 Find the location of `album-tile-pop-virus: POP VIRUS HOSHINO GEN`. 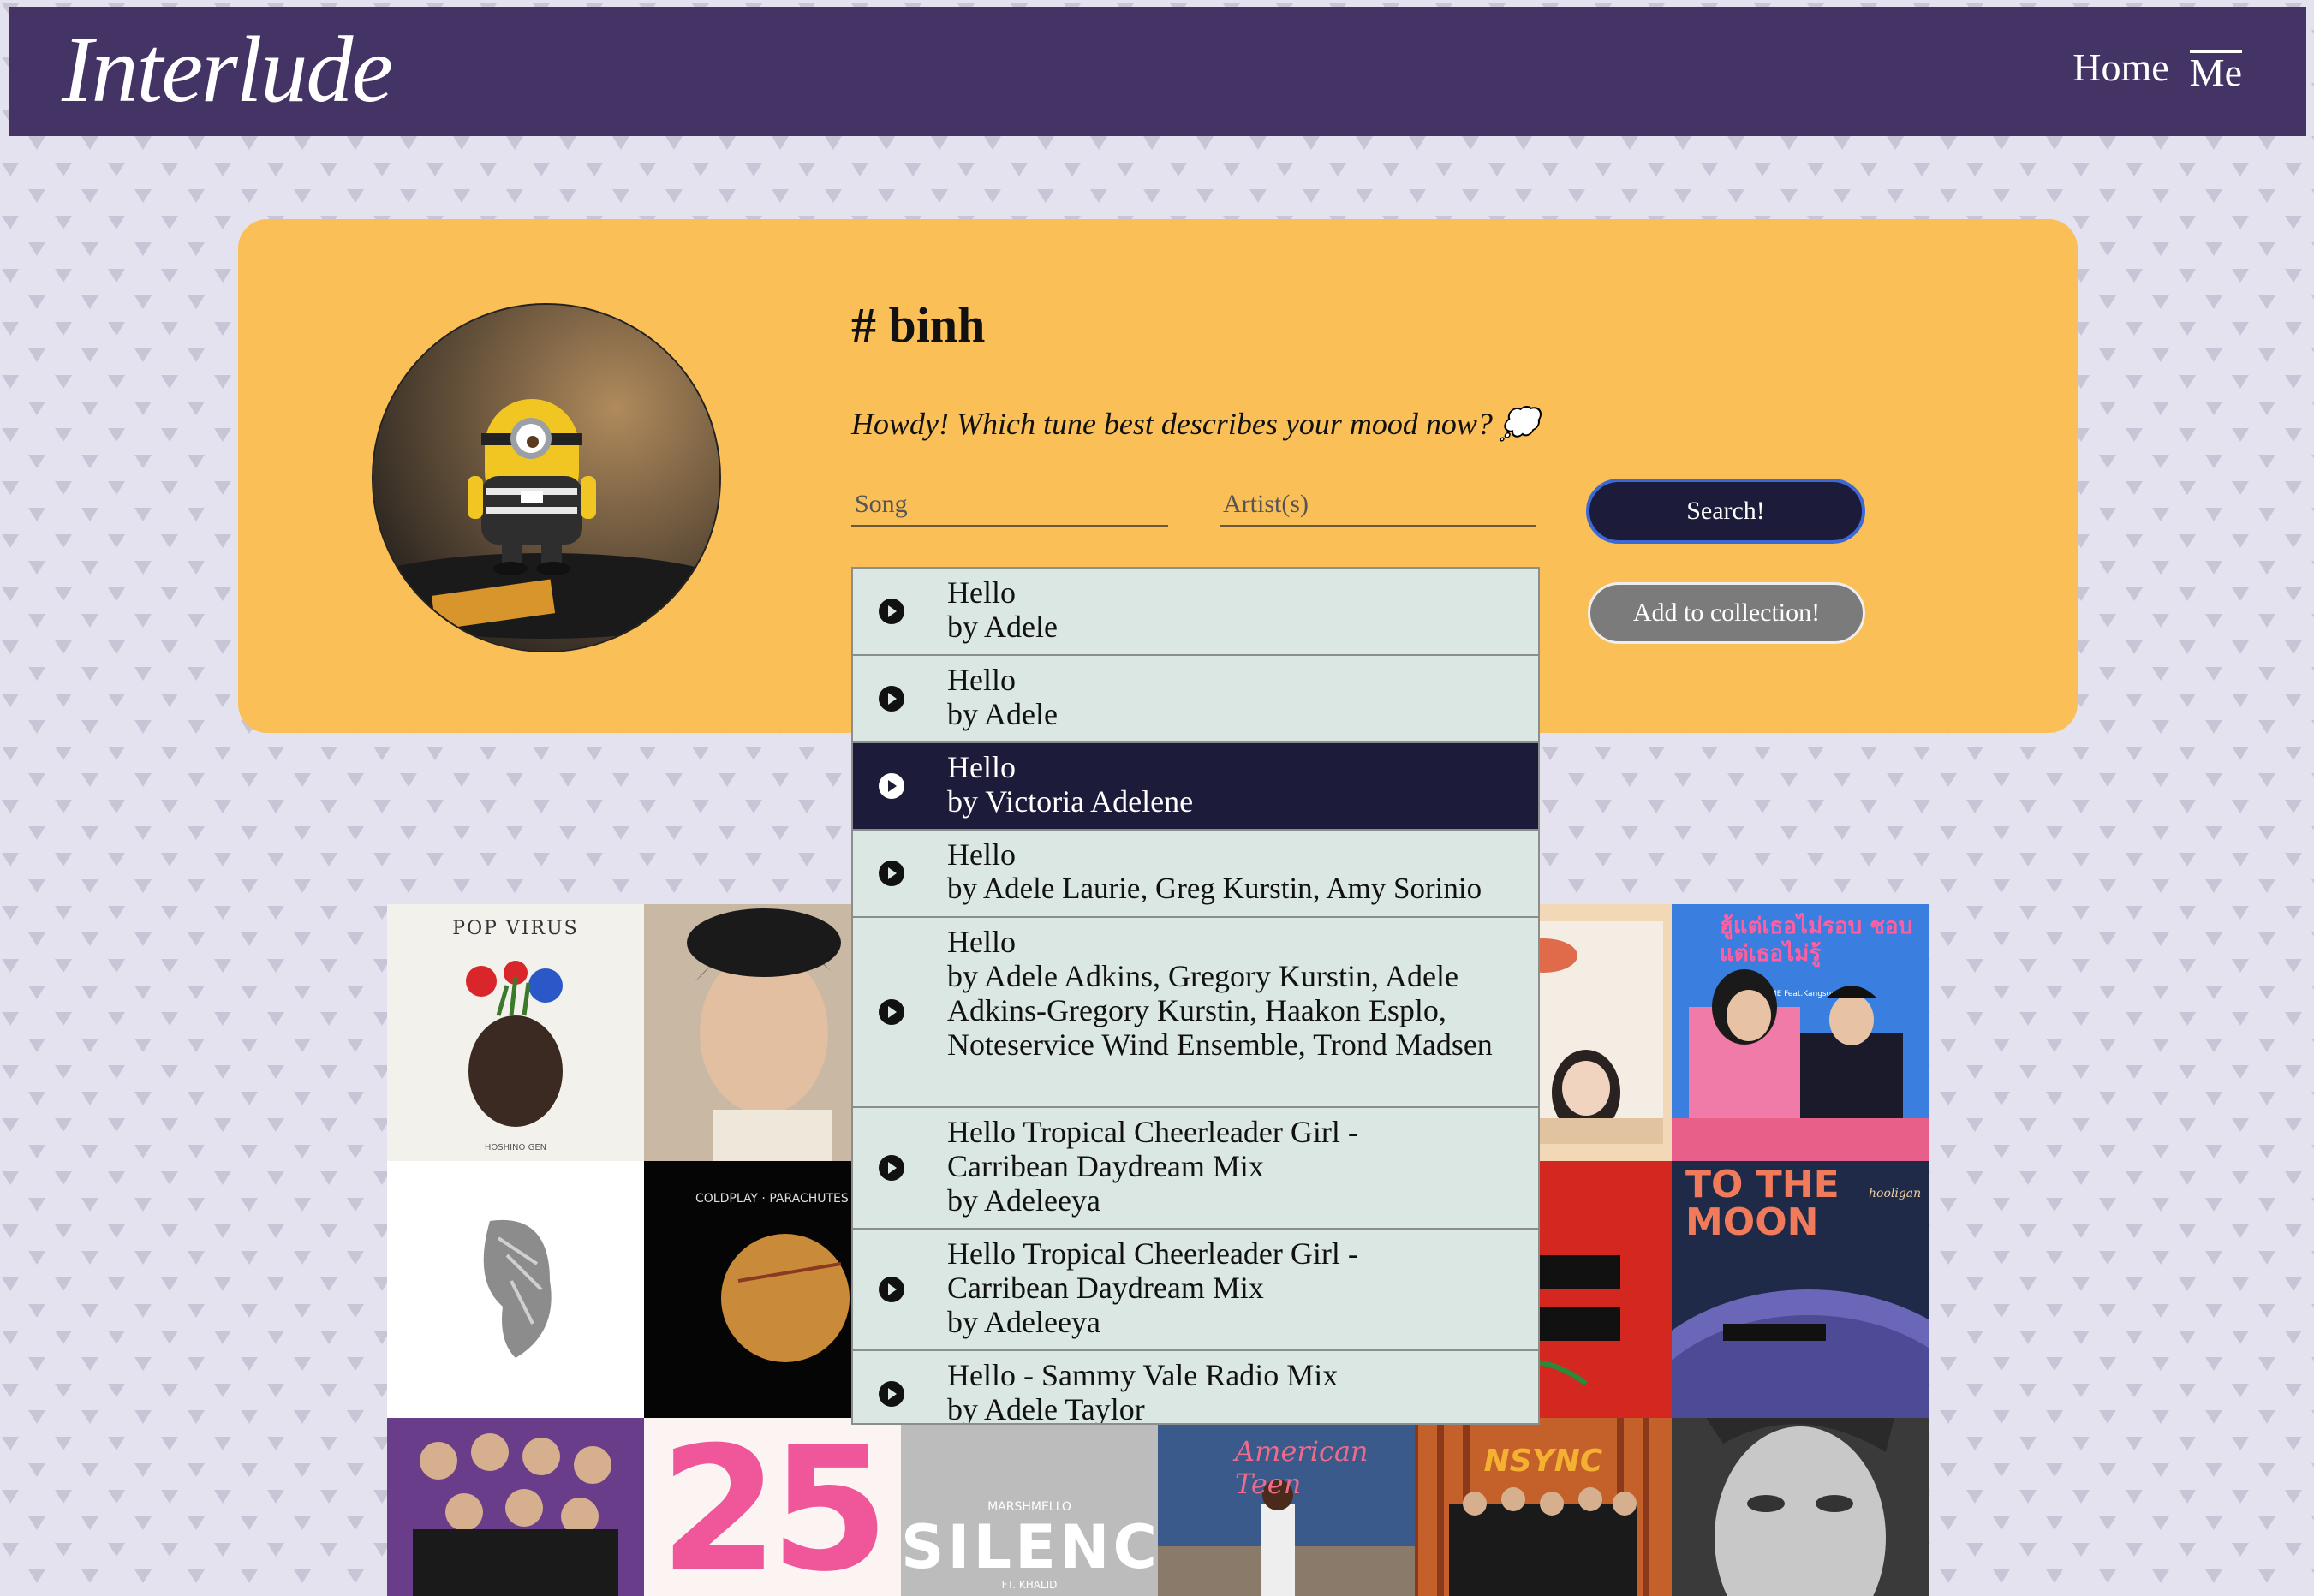

album-tile-pop-virus: POP VIRUS HOSHINO GEN is located at coordinates (515, 1032).